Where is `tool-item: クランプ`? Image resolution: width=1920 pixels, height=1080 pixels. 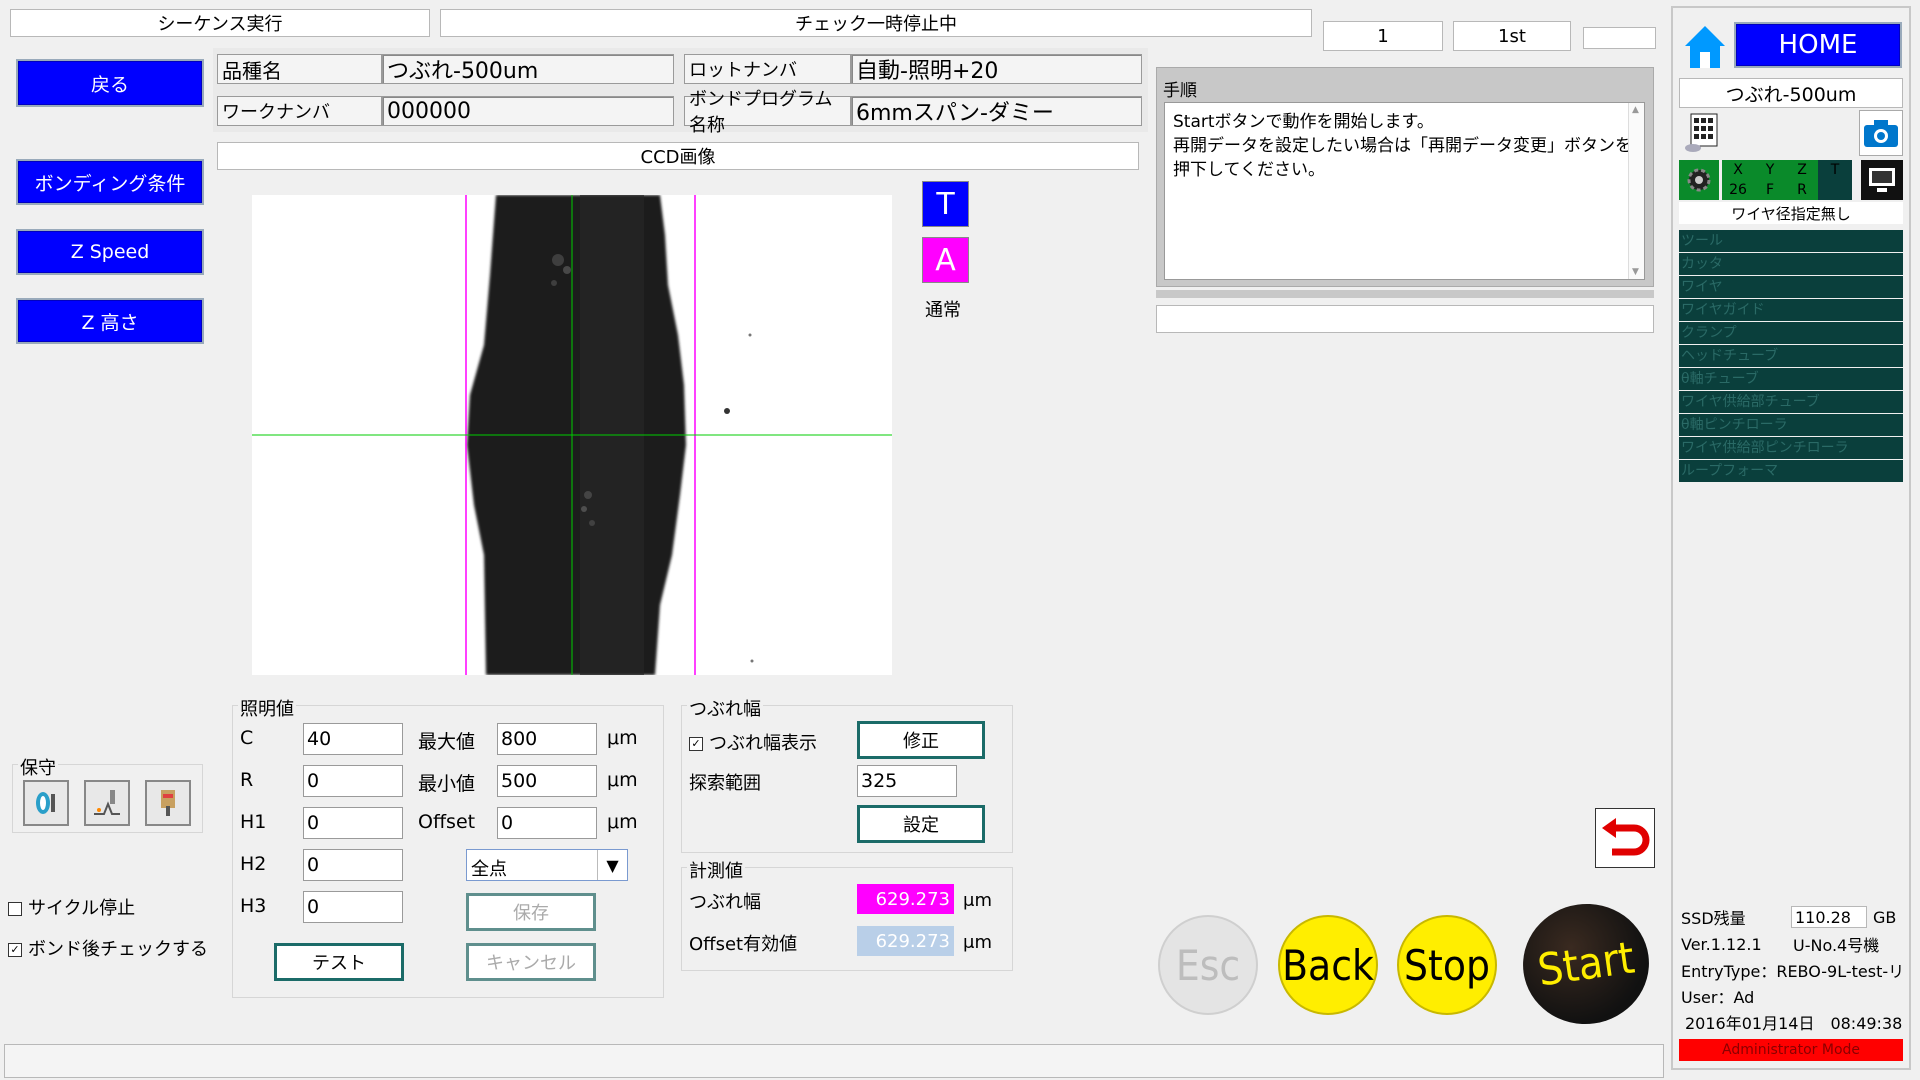 tool-item: クランプ is located at coordinates (1791, 333).